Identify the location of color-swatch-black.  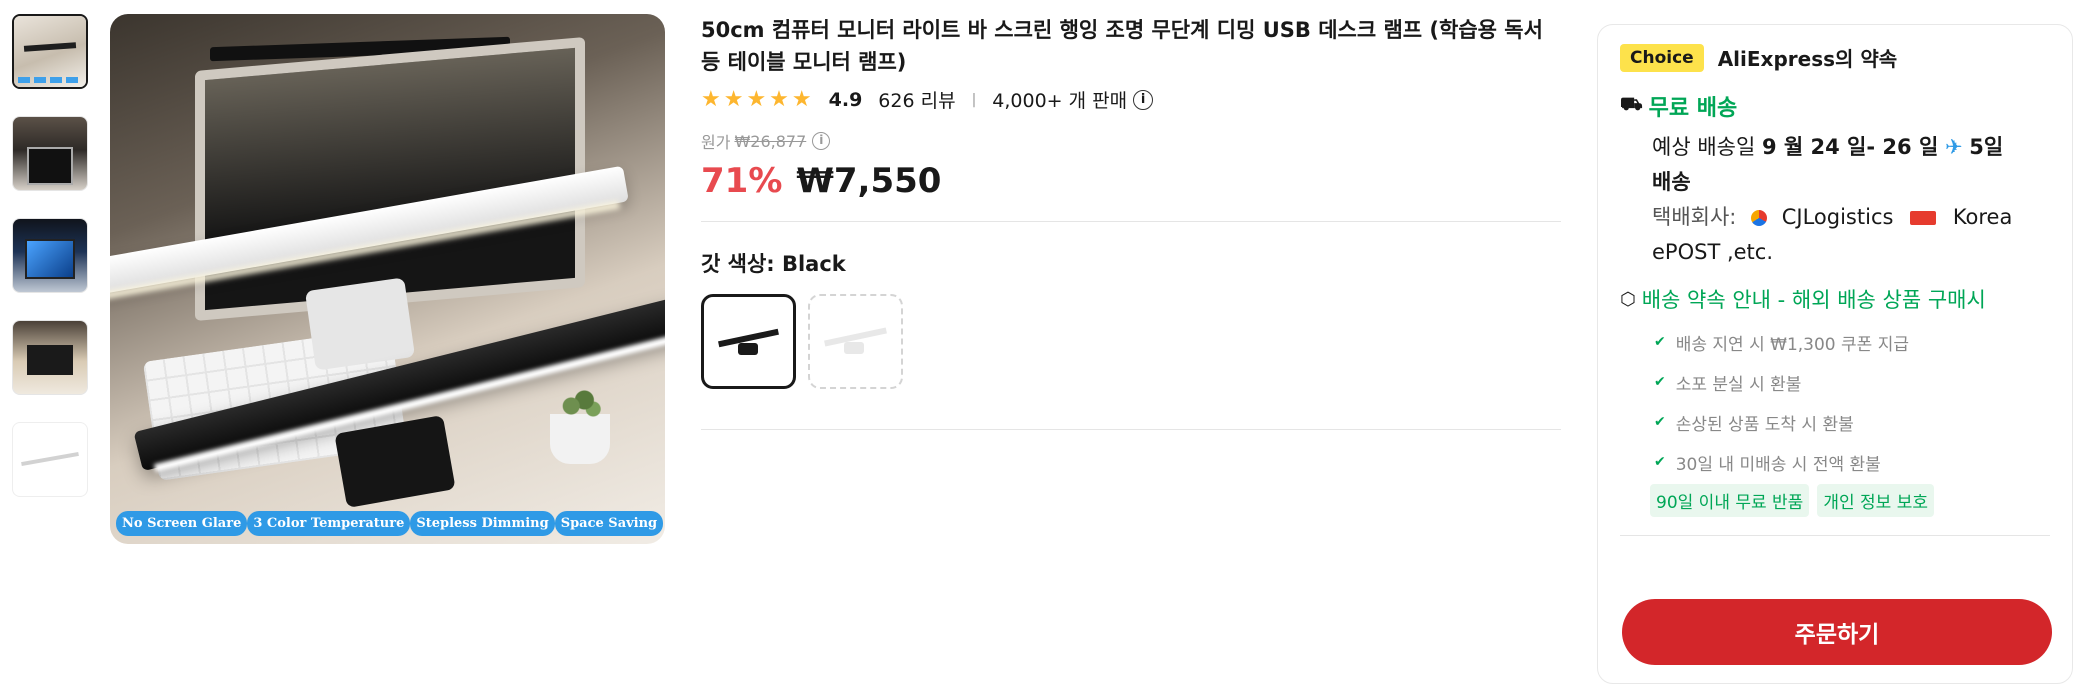
(748, 341).